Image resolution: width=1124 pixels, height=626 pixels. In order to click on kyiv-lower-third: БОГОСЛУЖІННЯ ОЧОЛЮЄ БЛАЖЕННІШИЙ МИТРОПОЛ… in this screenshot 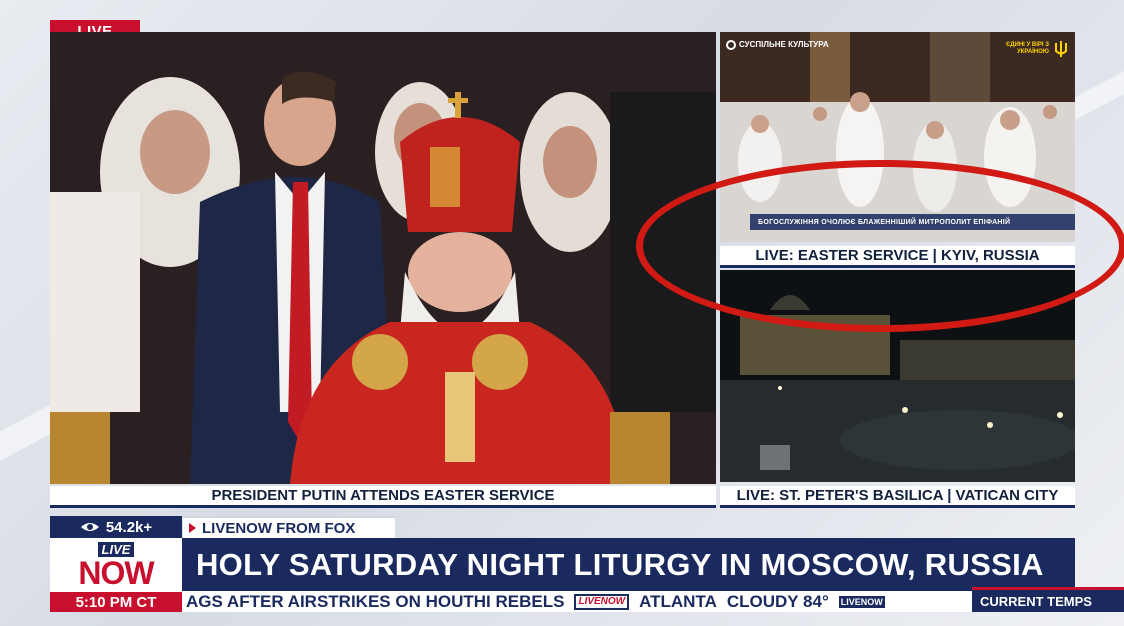, I will do `click(912, 222)`.